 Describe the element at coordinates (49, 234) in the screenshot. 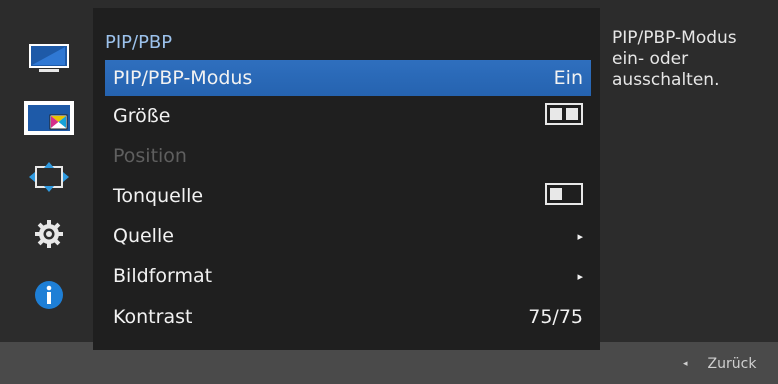

I see `gear-icon` at that location.